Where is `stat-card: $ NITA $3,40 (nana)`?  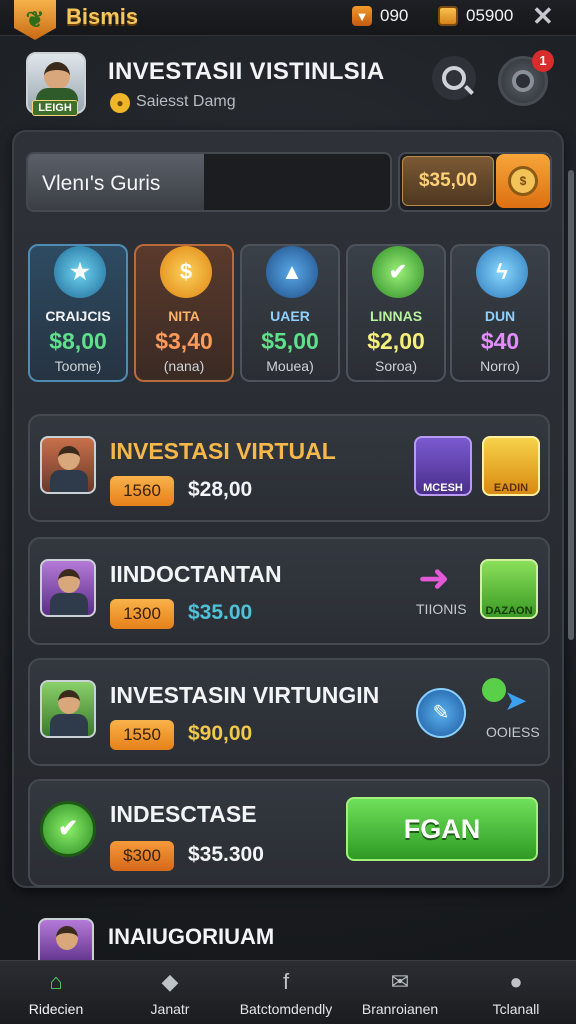
stat-card: $ NITA $3,40 (nana) is located at coordinates (184, 313).